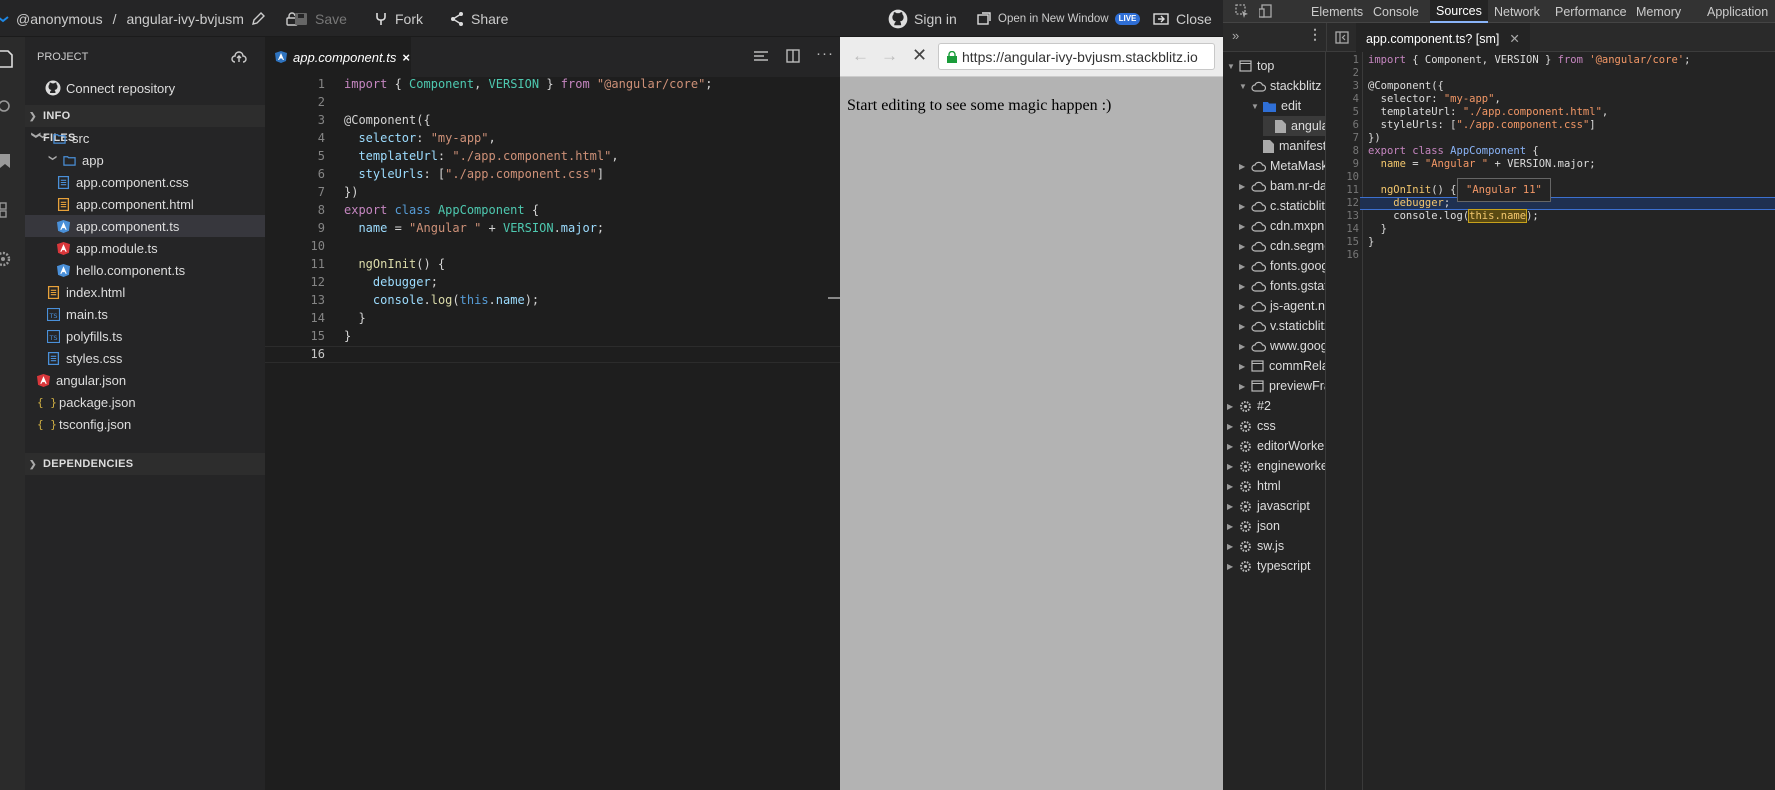 The width and height of the screenshot is (1775, 790). What do you see at coordinates (1282, 366) in the screenshot?
I see `tree-node-commrelay: ▶ commRelay` at bounding box center [1282, 366].